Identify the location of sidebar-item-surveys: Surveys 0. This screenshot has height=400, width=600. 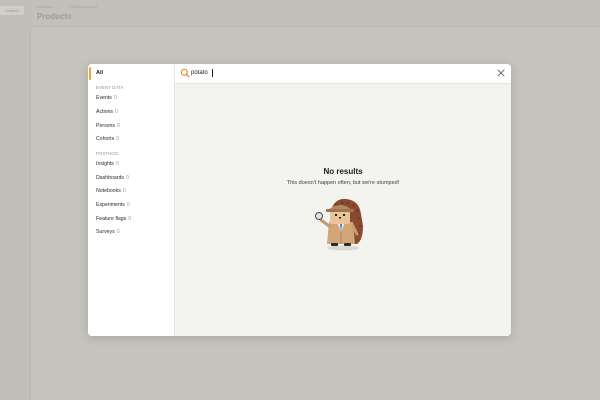
(108, 232).